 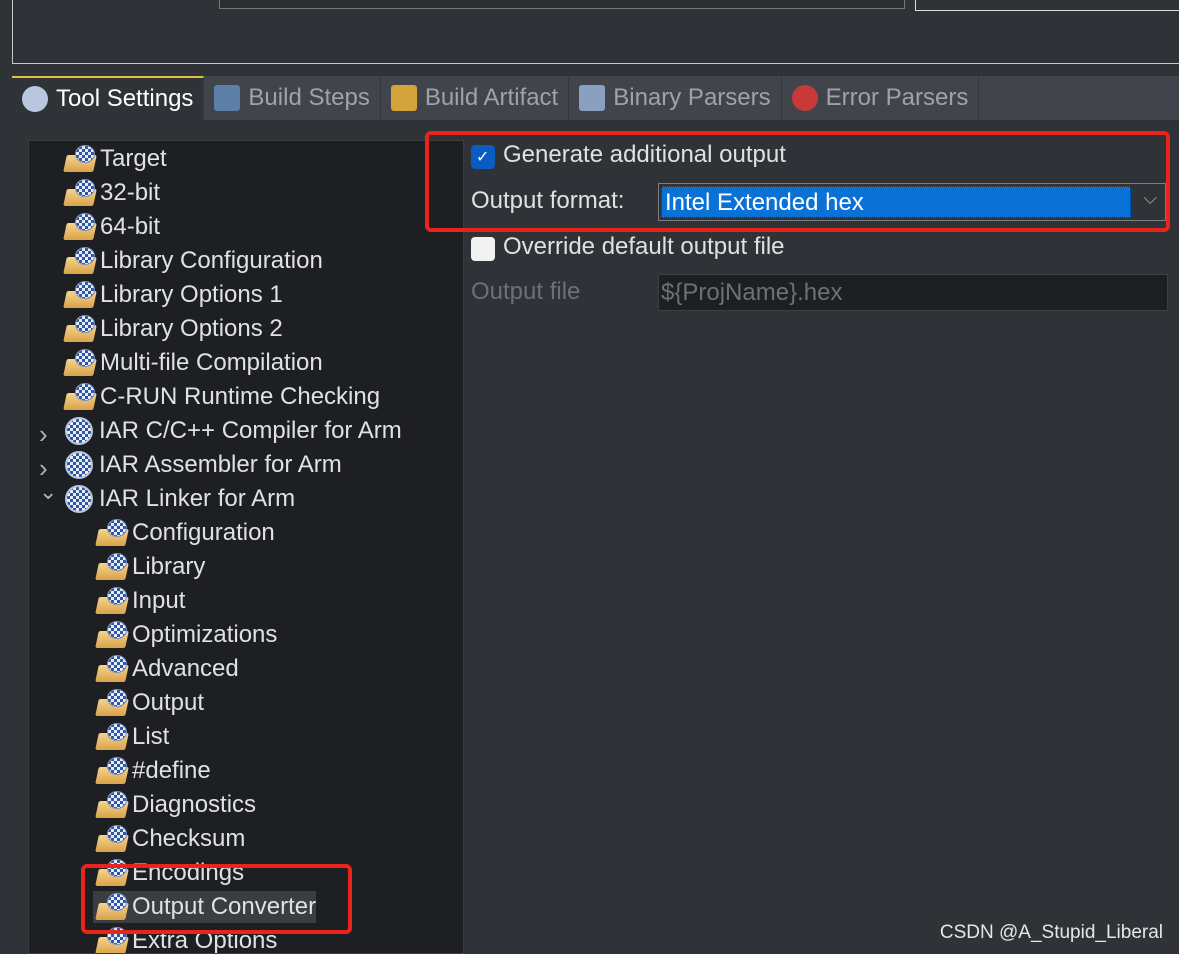 I want to click on tree-item: Optimizations, so click(x=186, y=635).